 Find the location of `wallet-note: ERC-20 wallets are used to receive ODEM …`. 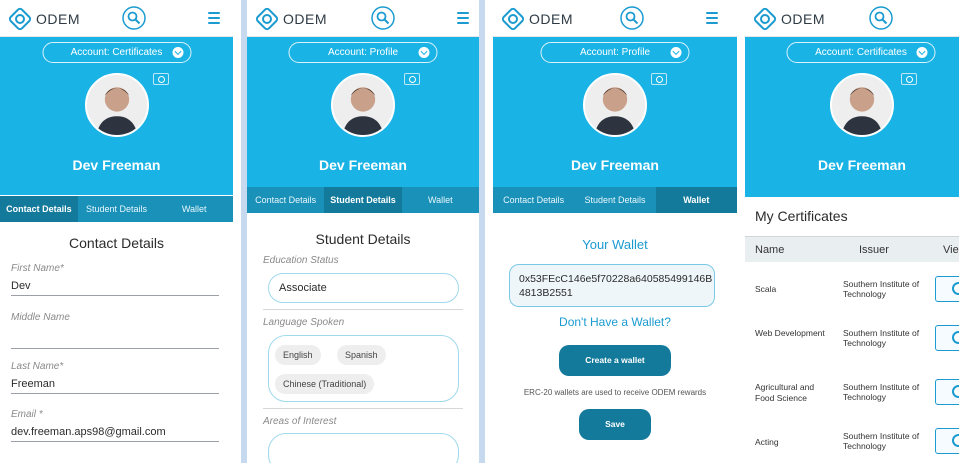

wallet-note: ERC-20 wallets are used to receive ODEM … is located at coordinates (615, 392).